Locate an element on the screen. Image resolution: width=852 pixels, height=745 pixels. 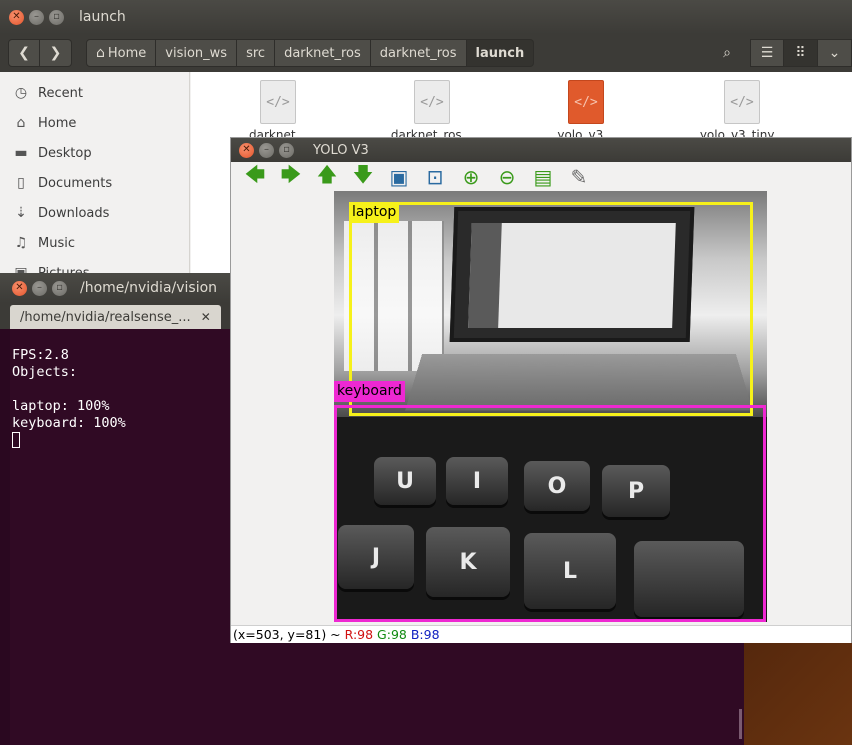
yolo-titlebar: ✕ – ▫ YOLO V3 is located at coordinates (541, 150).